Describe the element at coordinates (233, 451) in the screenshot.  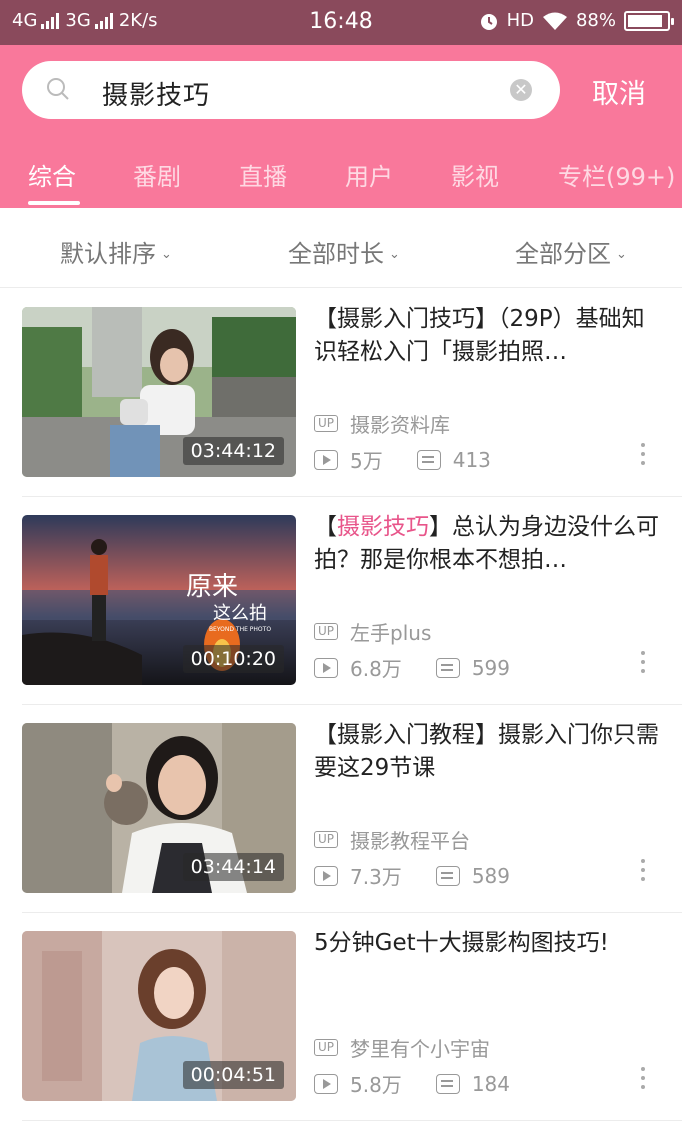
I see `duration-badge: 03:44:12` at that location.